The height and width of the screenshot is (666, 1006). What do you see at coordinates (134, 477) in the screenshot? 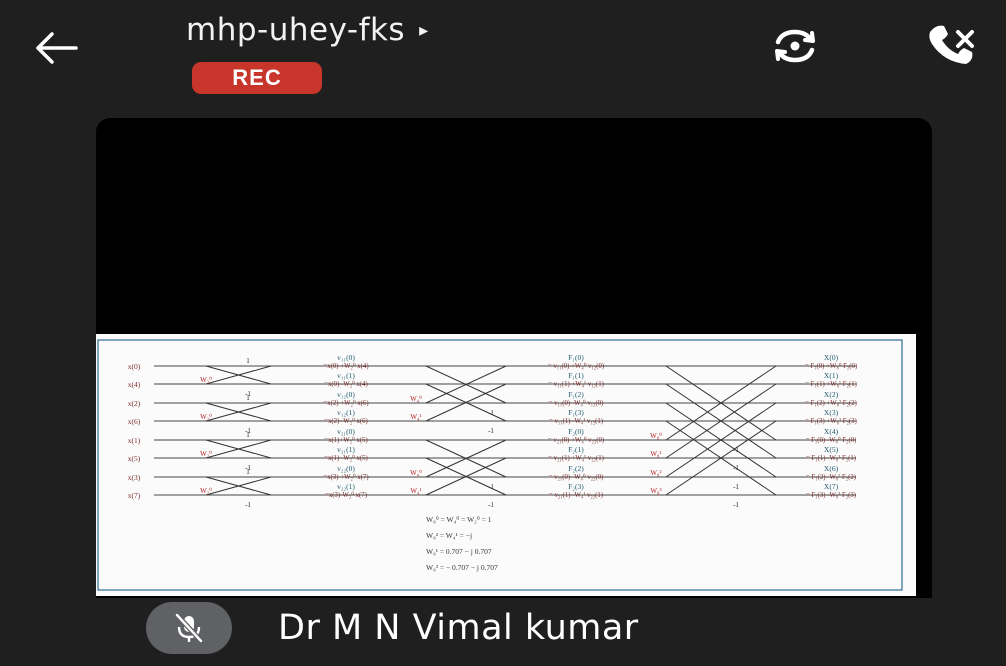
I see `input-label: x(3)` at bounding box center [134, 477].